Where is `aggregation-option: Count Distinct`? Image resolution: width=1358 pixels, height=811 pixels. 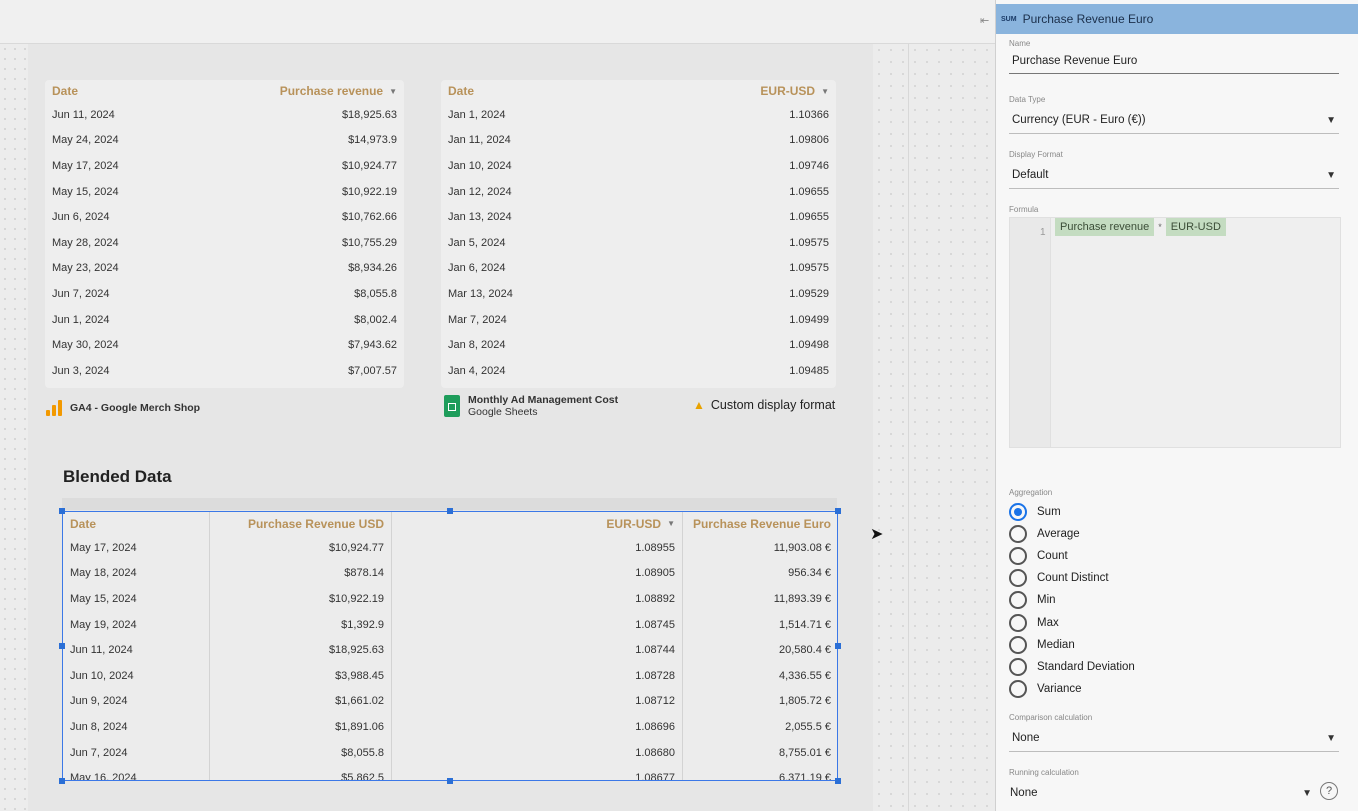 aggregation-option: Count Distinct is located at coordinates (1059, 578).